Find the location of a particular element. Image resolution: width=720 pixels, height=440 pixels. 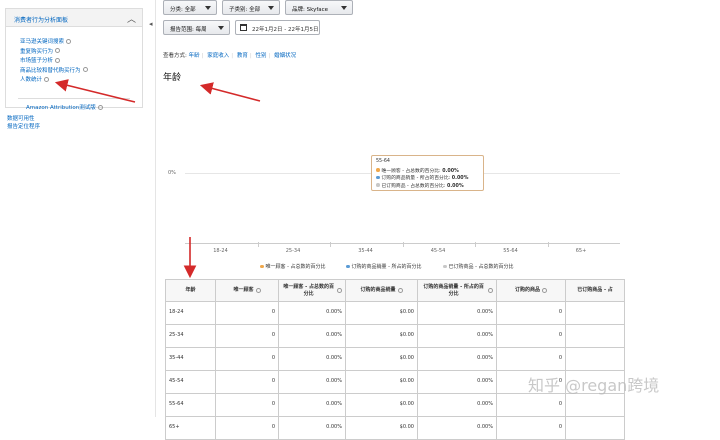

table-cell is located at coordinates (595, 428).